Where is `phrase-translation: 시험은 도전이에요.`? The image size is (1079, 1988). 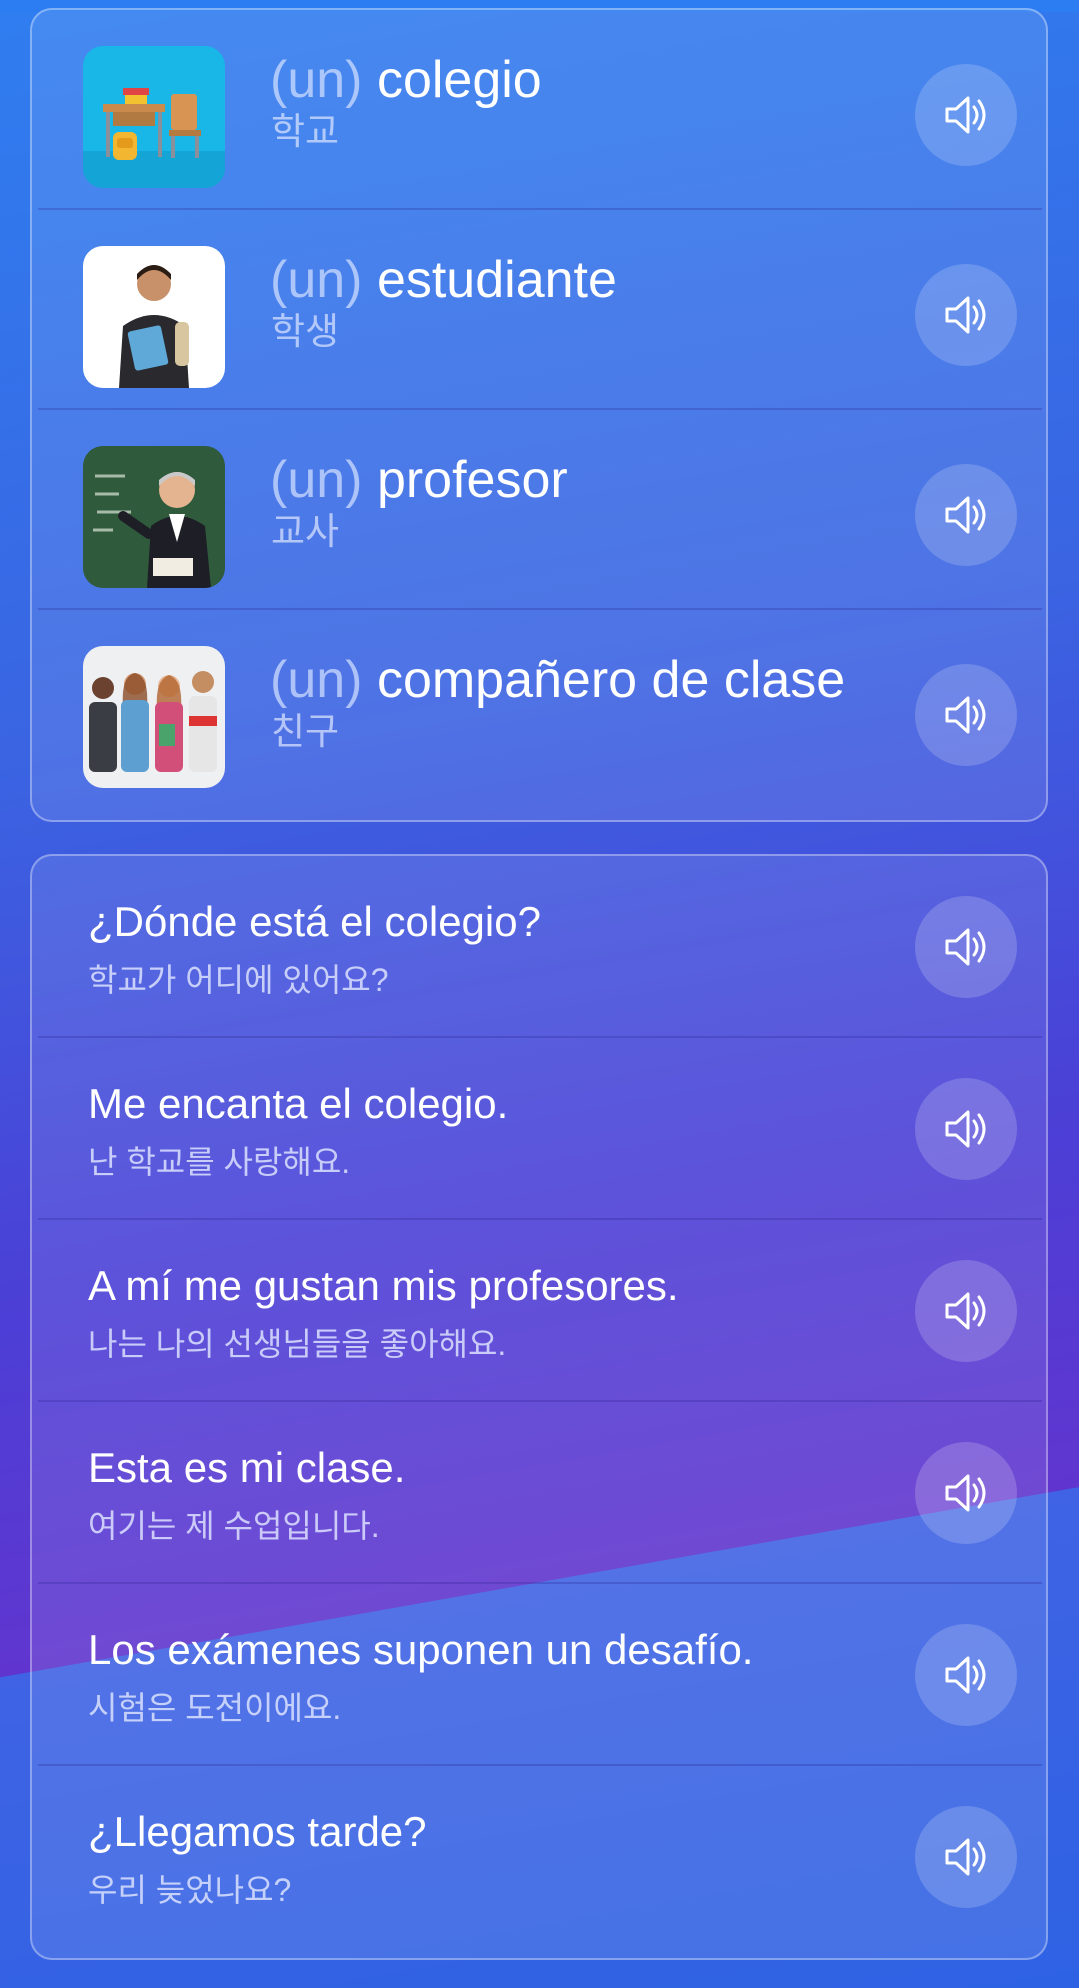
phrase-translation: 시험은 도전이에요. is located at coordinates (215, 1708).